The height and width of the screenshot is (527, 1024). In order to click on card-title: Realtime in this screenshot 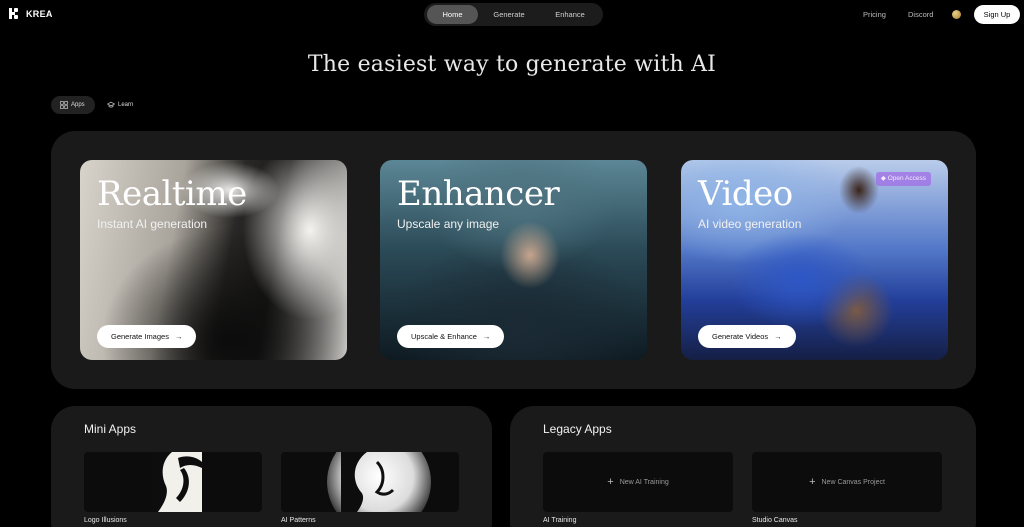, I will do `click(172, 194)`.